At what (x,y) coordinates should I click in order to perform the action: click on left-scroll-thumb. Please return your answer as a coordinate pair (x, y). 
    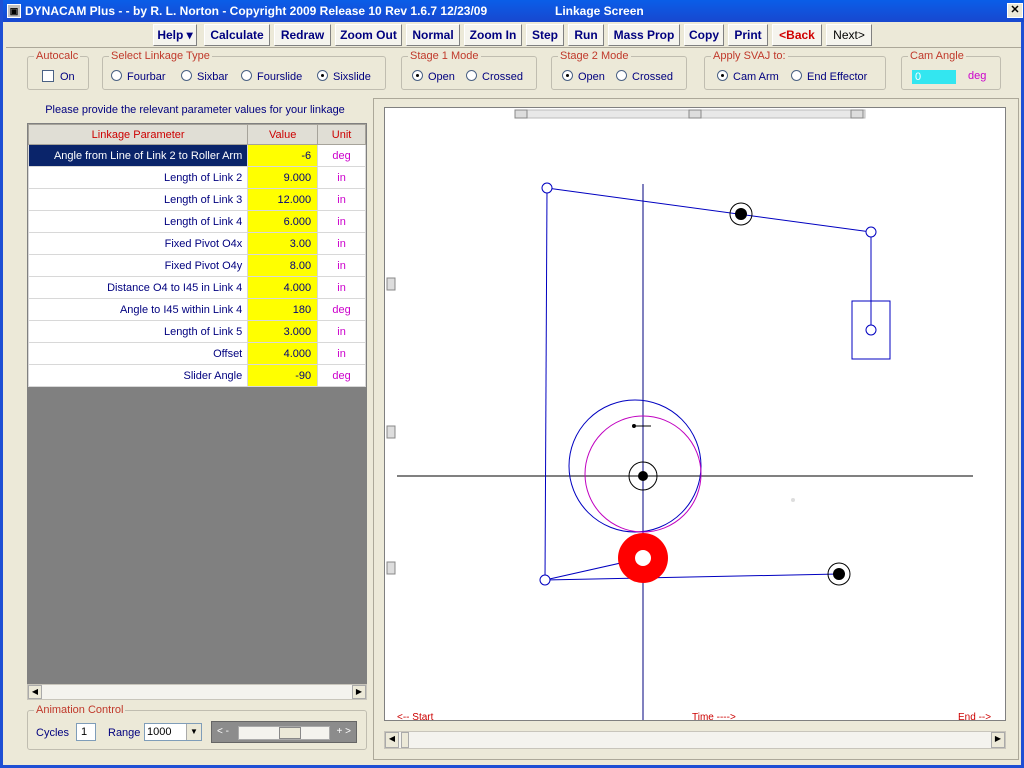
    Looking at the image, I should click on (391, 432).